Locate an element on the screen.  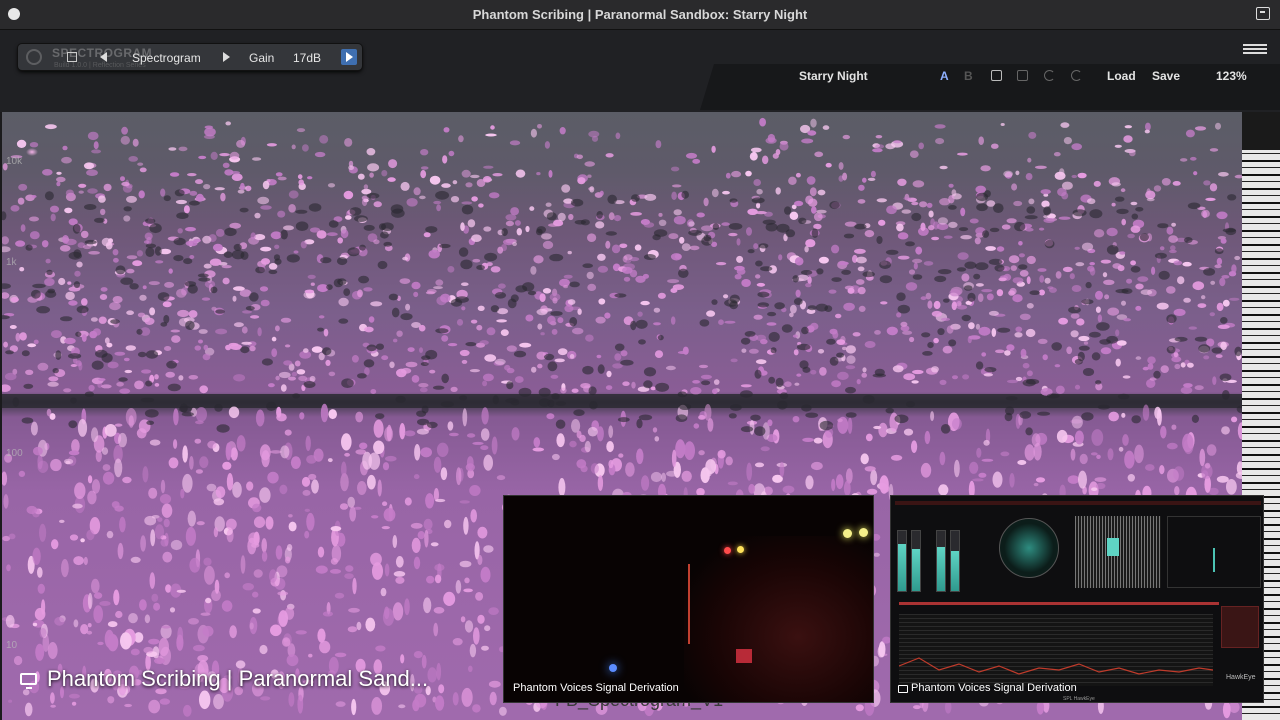
undo-icon is located at coordinates (1049, 75).